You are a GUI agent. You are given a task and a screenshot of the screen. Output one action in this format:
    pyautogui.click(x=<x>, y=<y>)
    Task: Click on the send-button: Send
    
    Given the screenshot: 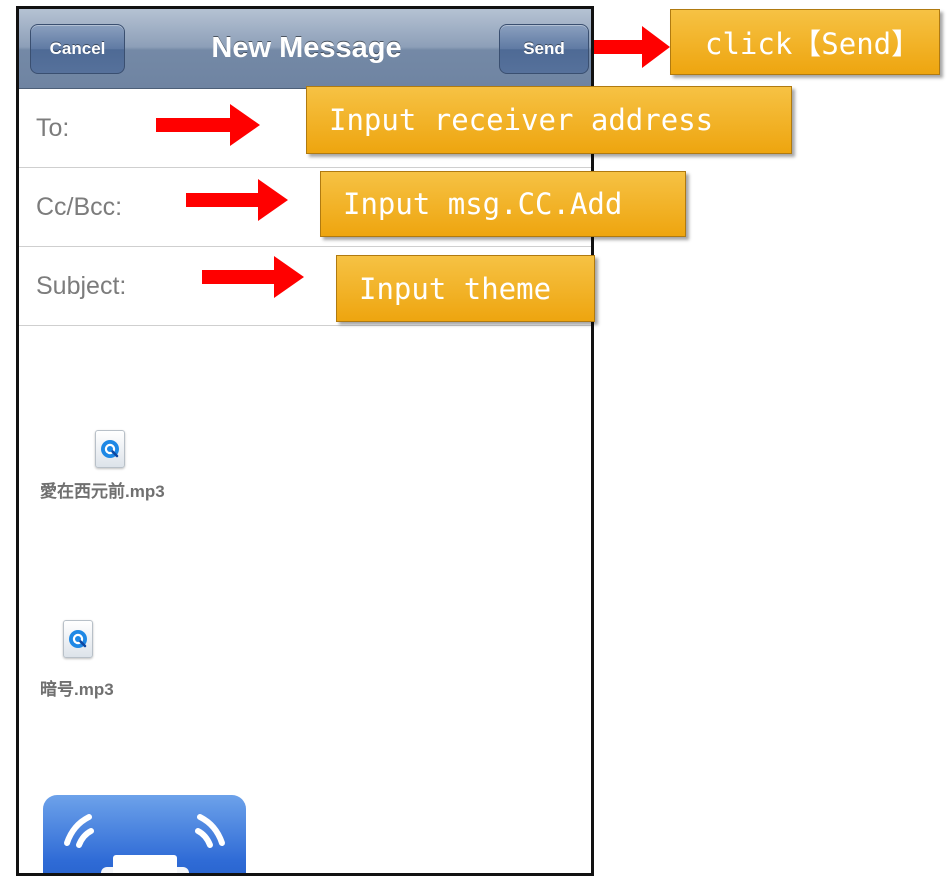 What is the action you would take?
    pyautogui.click(x=544, y=49)
    